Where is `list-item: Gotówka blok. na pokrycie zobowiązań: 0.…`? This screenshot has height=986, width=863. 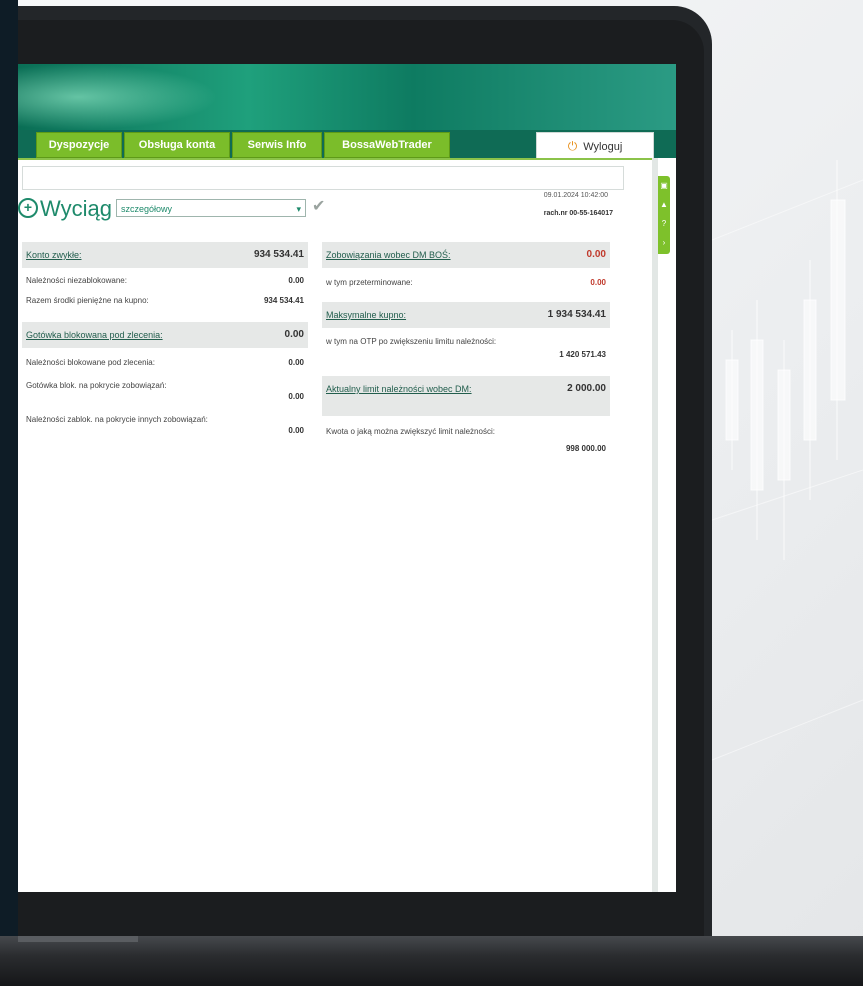 list-item: Gotówka blok. na pokrycie zobowiązań: 0.… is located at coordinates (165, 393).